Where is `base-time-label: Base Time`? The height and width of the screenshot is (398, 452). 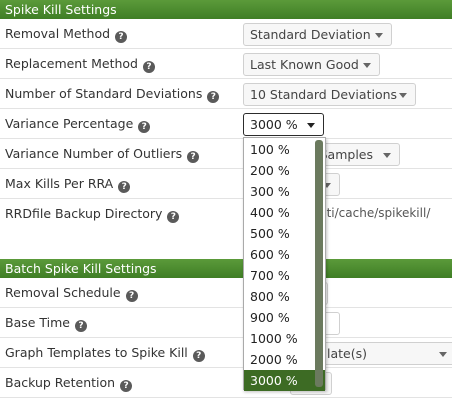
base-time-label: Base Time is located at coordinates (38, 322).